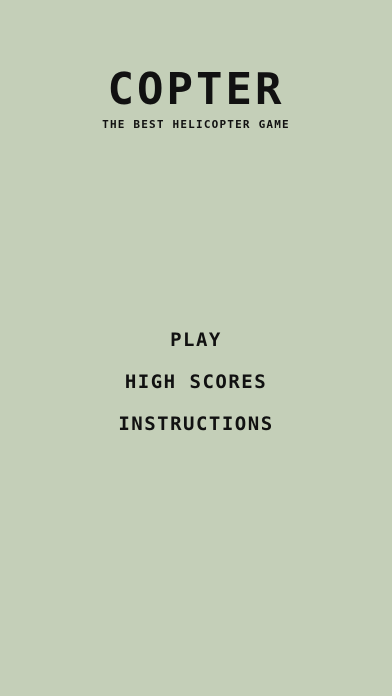 The image size is (392, 696). What do you see at coordinates (196, 124) in the screenshot?
I see `game-subtitle: THE BEST HELICOPTER GAME` at bounding box center [196, 124].